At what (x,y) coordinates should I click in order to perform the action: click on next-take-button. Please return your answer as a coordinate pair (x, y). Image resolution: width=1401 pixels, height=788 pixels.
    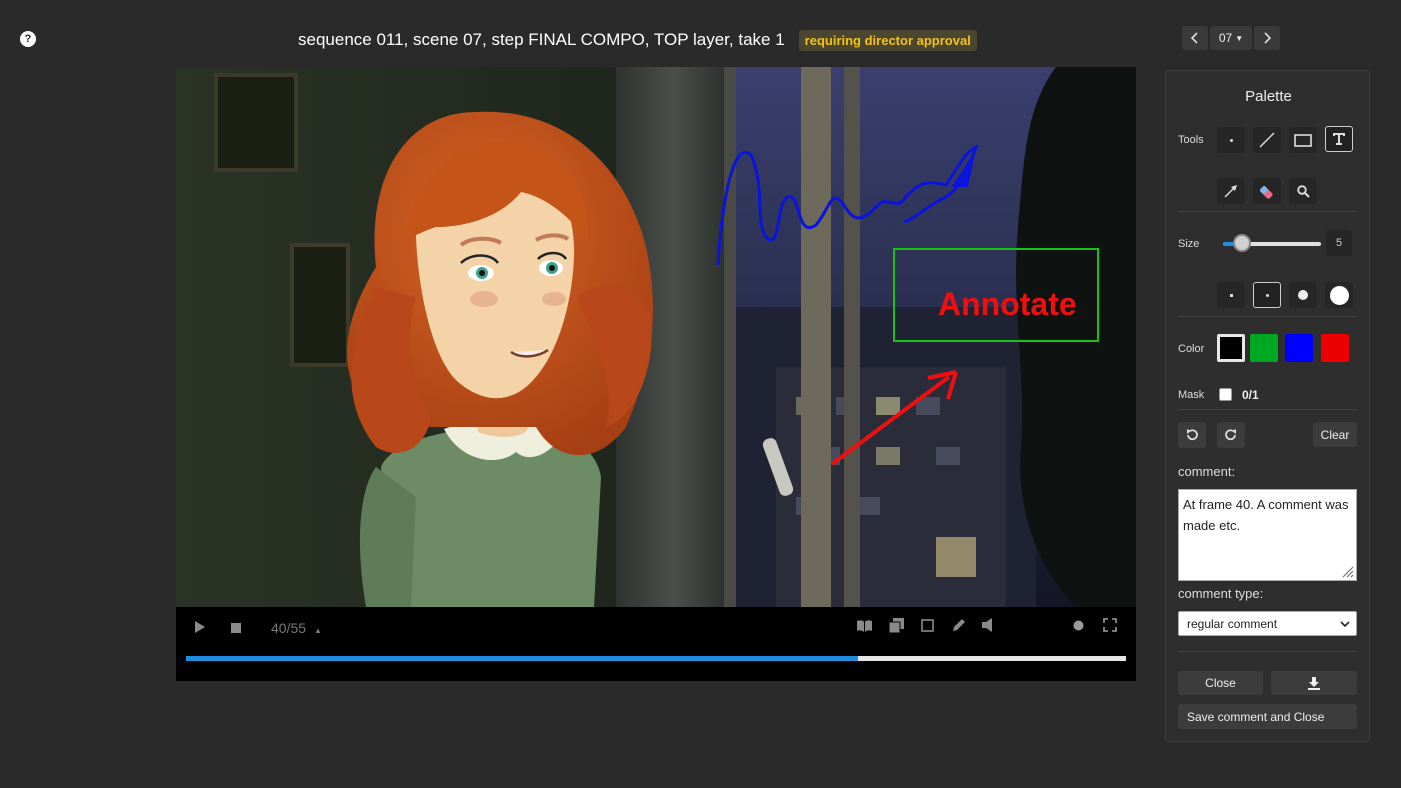
    Looking at the image, I should click on (1267, 38).